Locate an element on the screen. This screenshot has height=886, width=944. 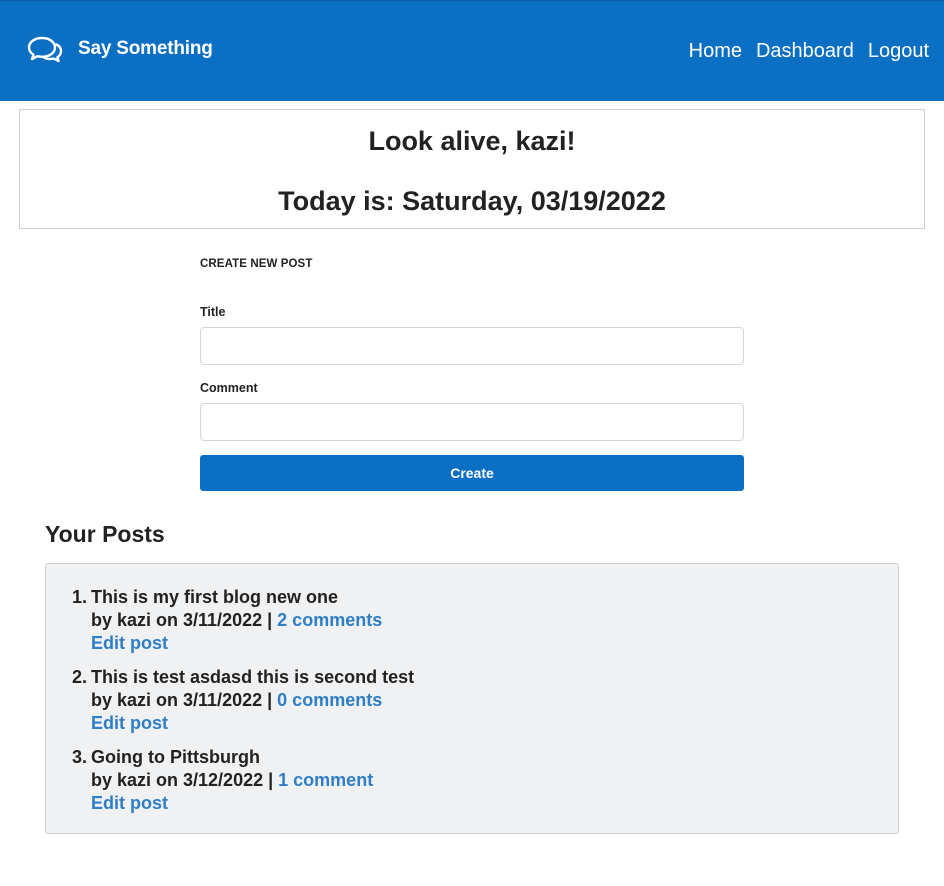
title-label: Title is located at coordinates (213, 312).